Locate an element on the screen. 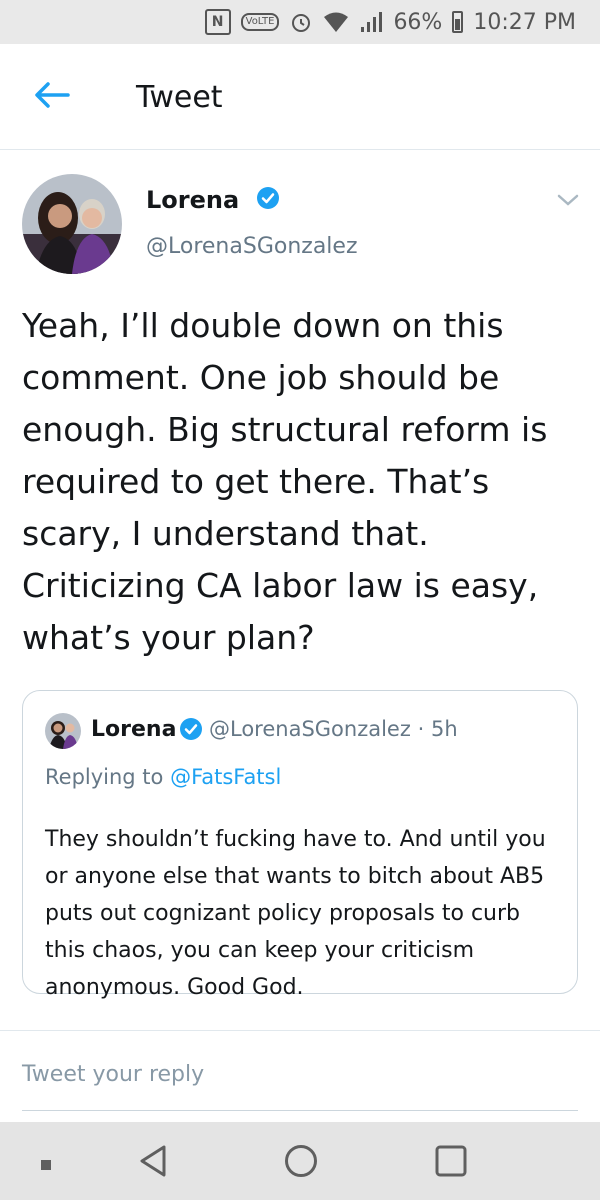 The height and width of the screenshot is (1200, 600). navigation-bar is located at coordinates (300, 1161).